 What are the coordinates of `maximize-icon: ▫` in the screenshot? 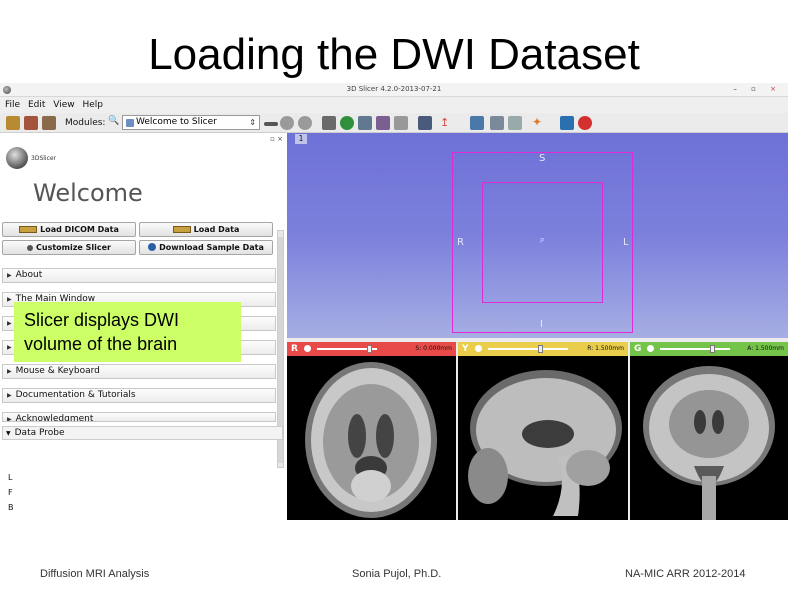 It's located at (756, 89).